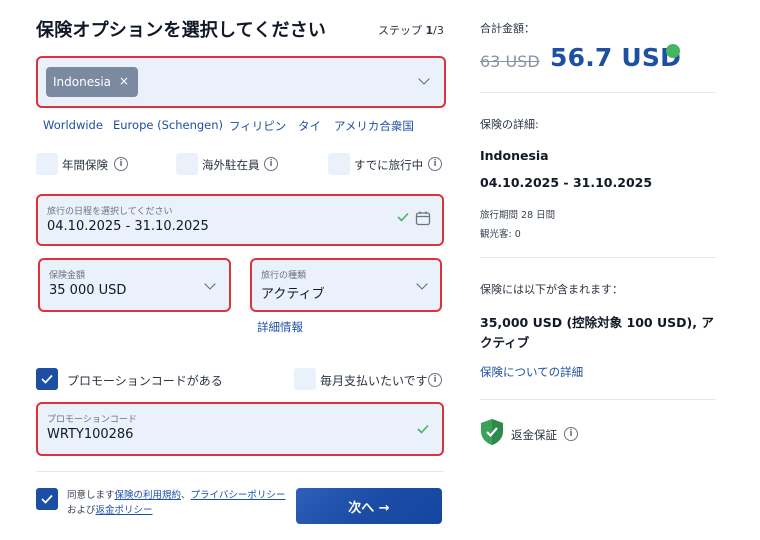 The image size is (760, 540). What do you see at coordinates (145, 381) in the screenshot?
I see `promo-code-checkbox-label: プロモーションコードがある` at bounding box center [145, 381].